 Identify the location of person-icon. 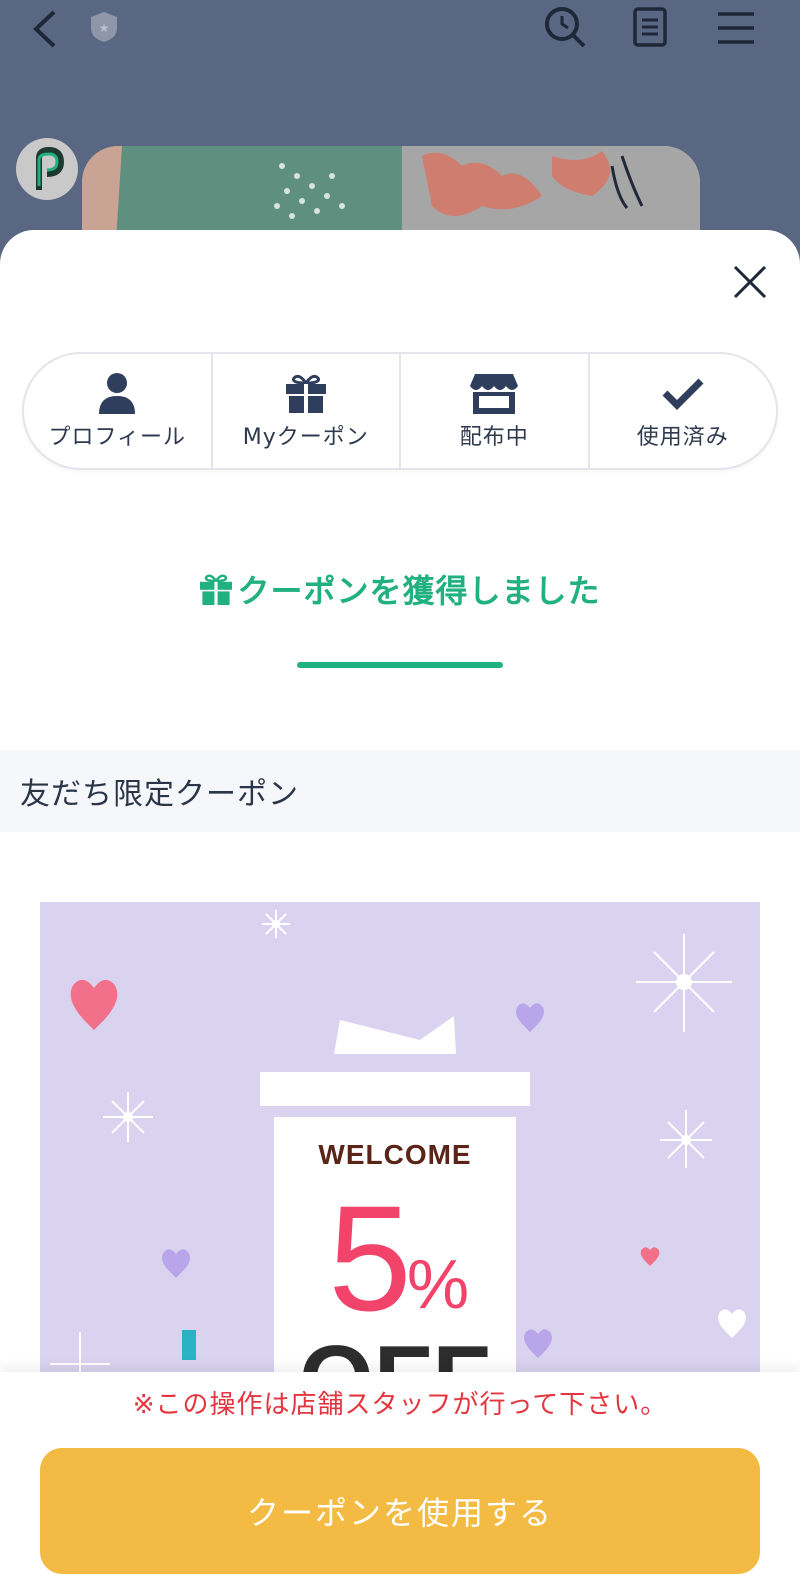
(117, 393).